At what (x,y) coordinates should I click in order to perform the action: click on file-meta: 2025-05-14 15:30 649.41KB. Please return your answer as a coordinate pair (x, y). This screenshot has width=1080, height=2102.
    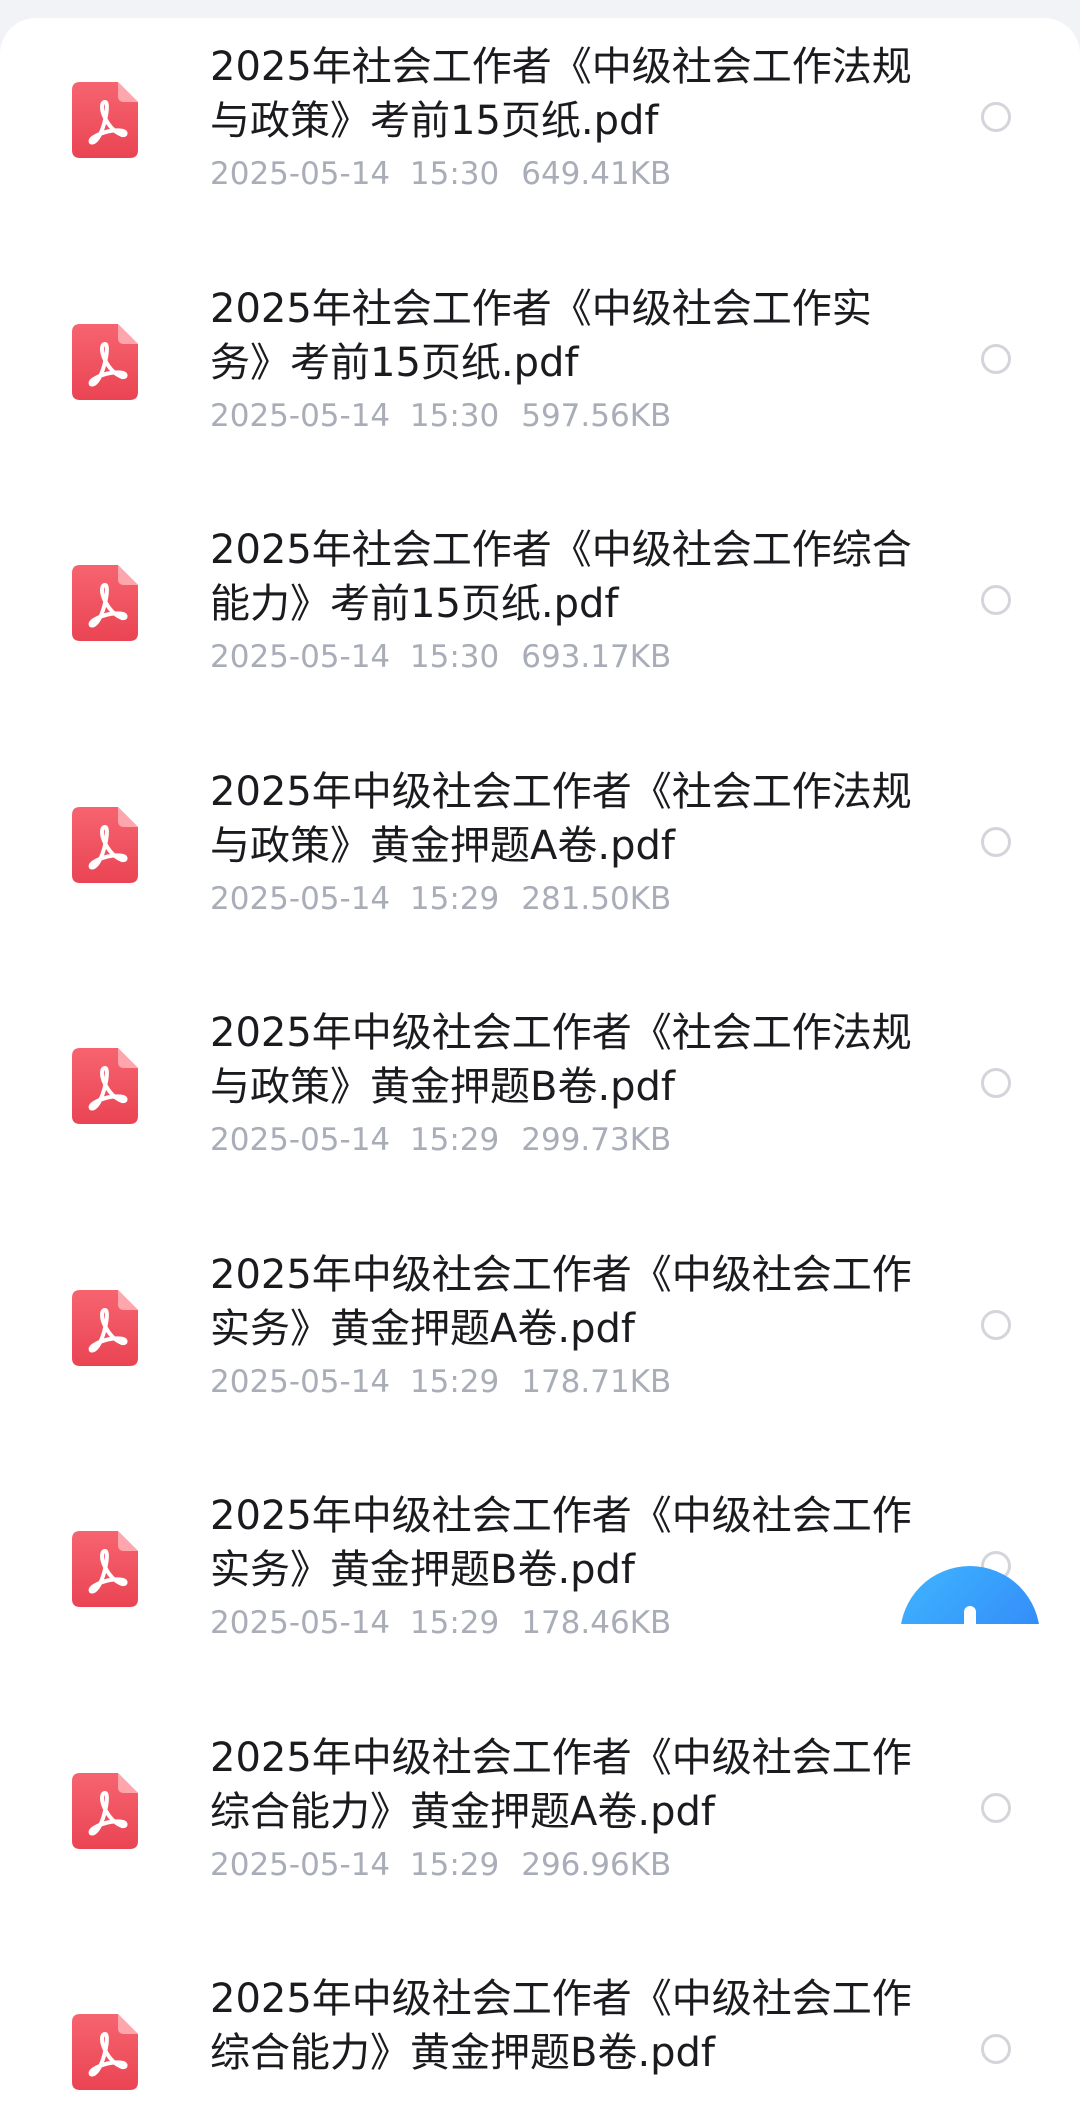
    Looking at the image, I should click on (440, 174).